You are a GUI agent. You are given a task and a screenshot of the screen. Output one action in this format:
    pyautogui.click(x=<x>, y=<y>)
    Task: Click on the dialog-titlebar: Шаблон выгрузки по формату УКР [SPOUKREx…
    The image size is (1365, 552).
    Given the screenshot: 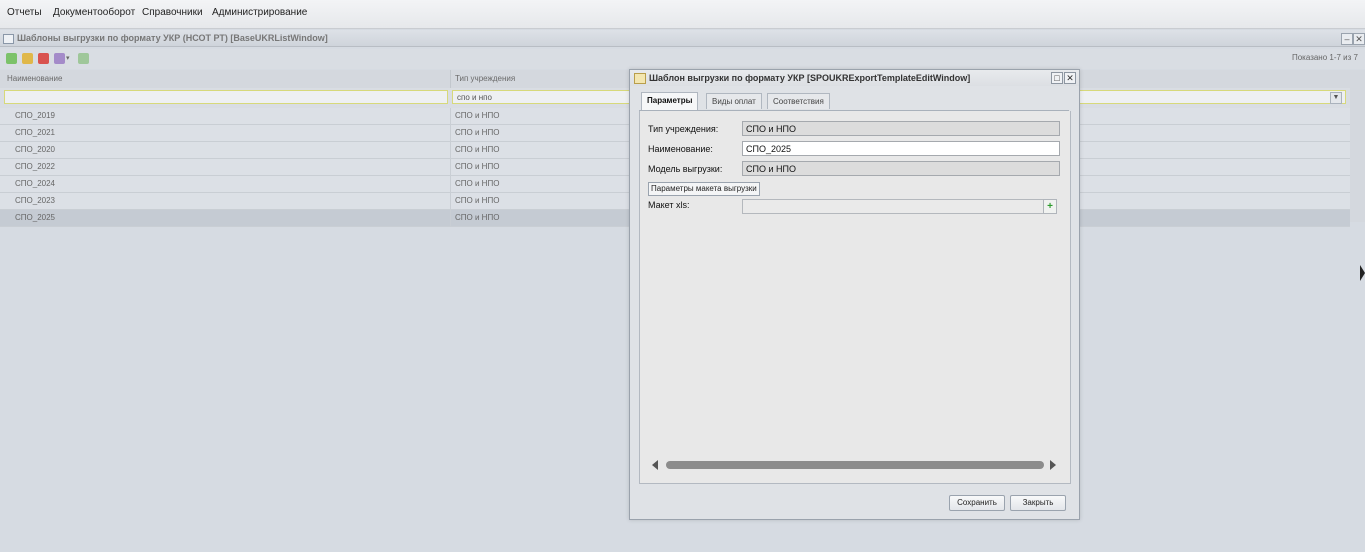 What is the action you would take?
    pyautogui.click(x=854, y=78)
    